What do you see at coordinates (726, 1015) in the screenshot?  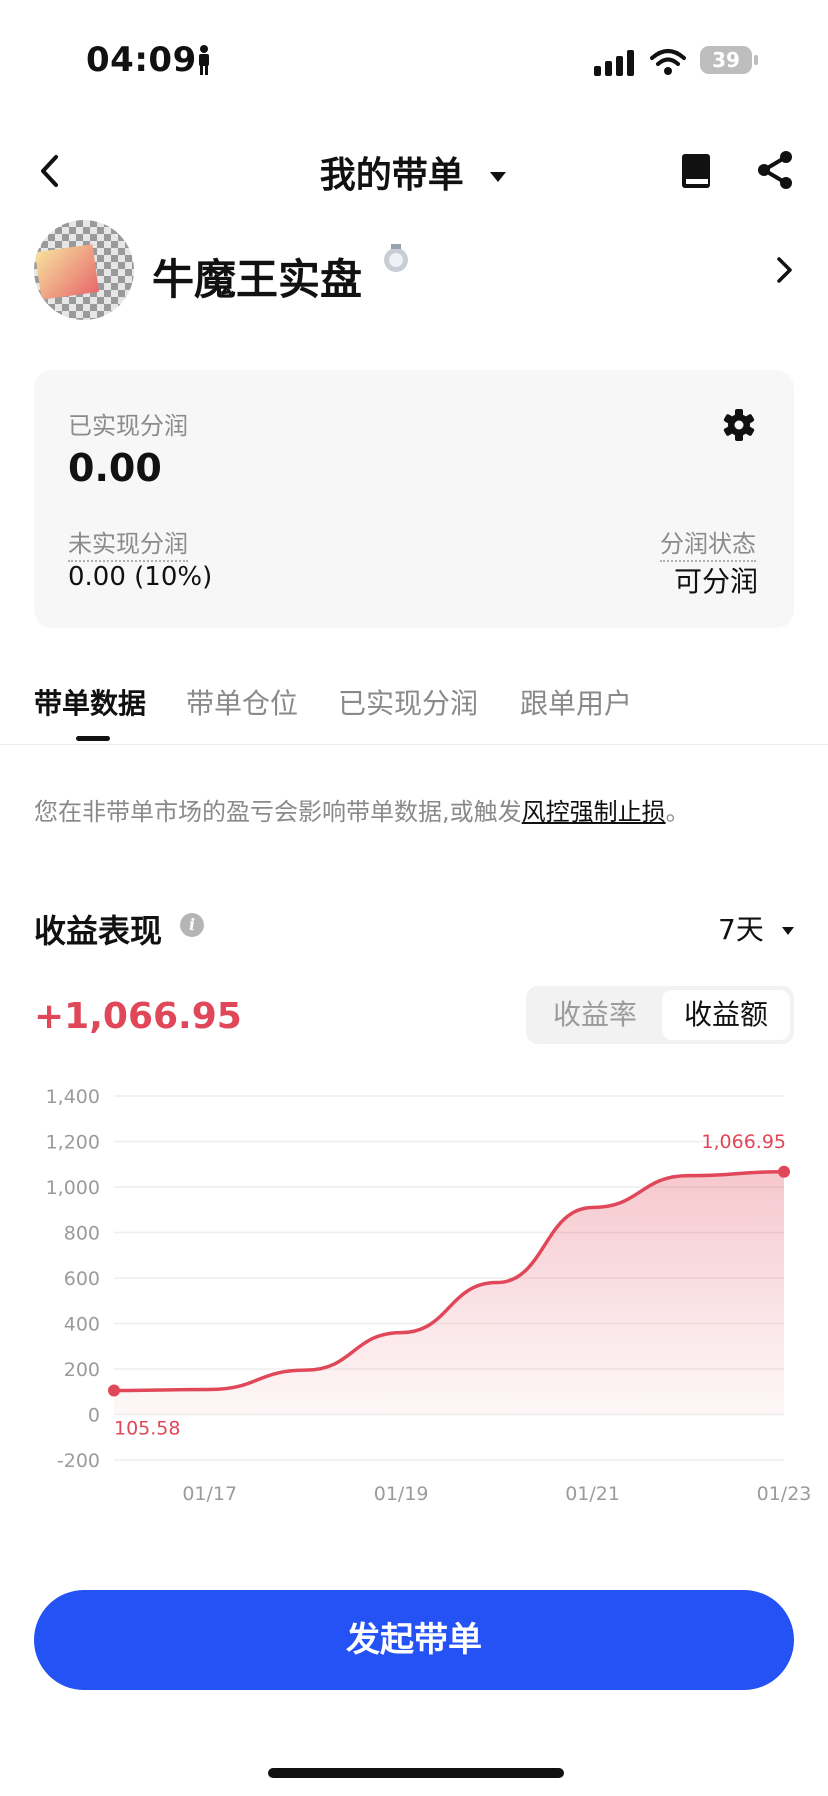 I see `toggle-return-amount: 收益额` at bounding box center [726, 1015].